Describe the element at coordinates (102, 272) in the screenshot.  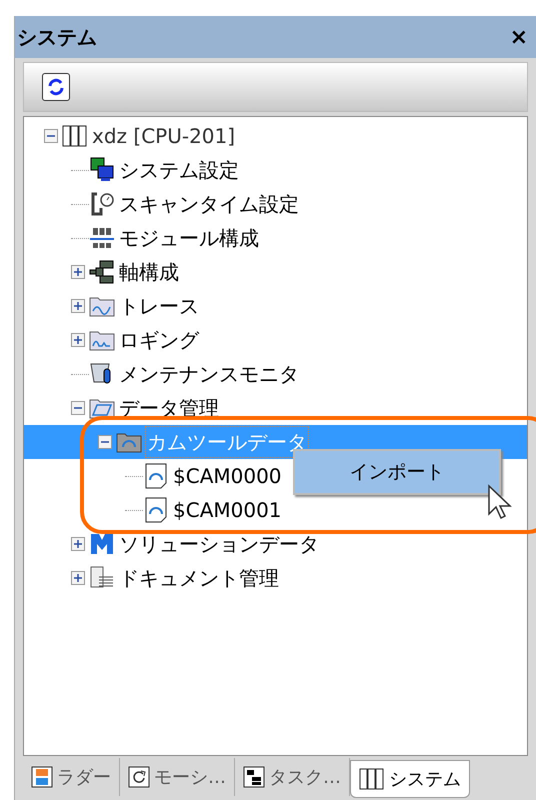
I see `connector-icon` at that location.